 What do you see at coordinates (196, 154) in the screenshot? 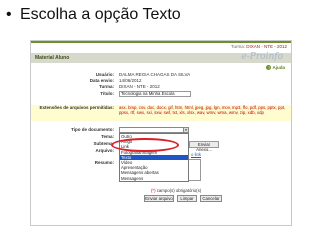
I see `ver-link: o link` at bounding box center [196, 154].